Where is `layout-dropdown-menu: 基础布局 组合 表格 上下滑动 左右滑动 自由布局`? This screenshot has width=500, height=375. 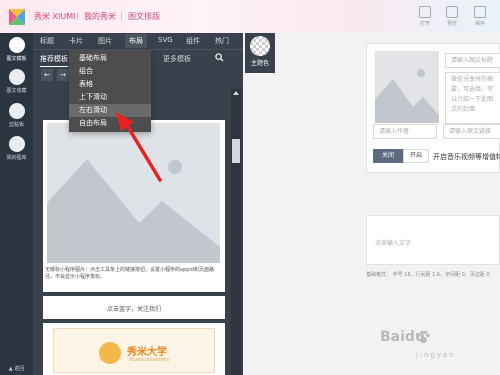 layout-dropdown-menu: 基础布局 组合 表格 上下滑动 左右滑动 自由布局 is located at coordinates (110, 91).